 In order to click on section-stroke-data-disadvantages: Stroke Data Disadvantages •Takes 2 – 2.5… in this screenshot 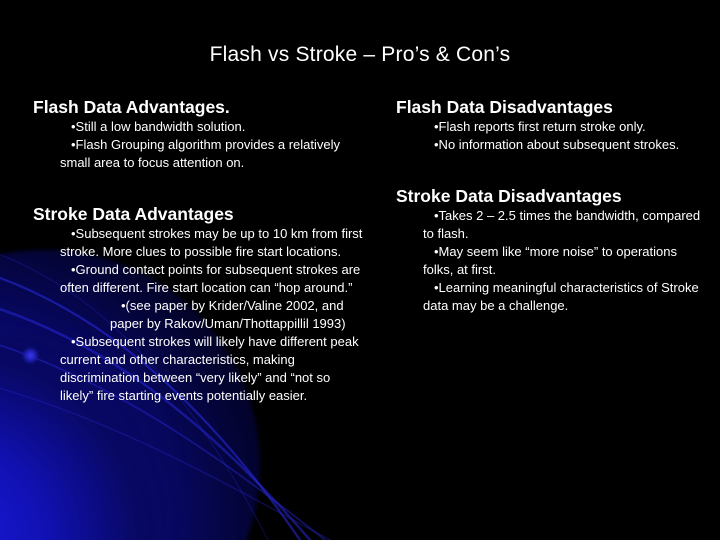, I will do `click(551, 250)`.